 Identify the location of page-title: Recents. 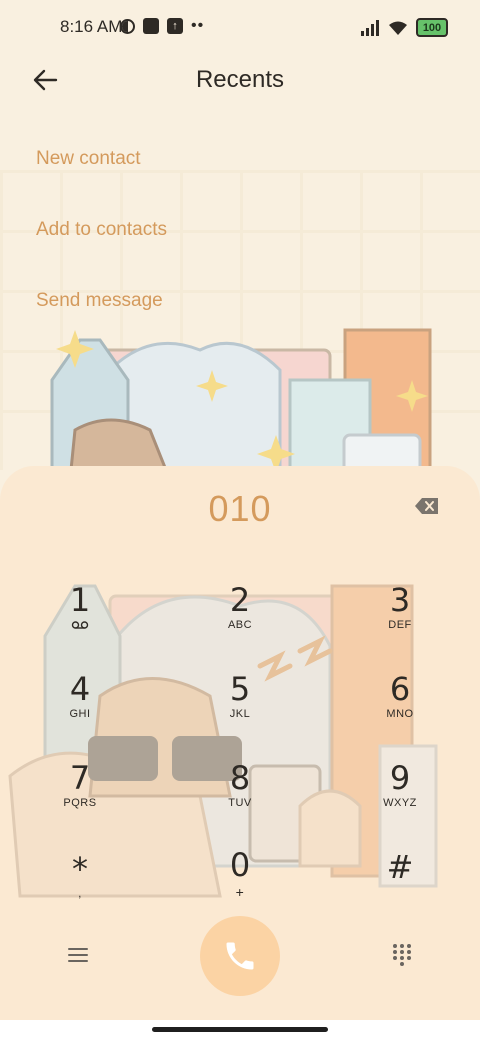
(240, 79).